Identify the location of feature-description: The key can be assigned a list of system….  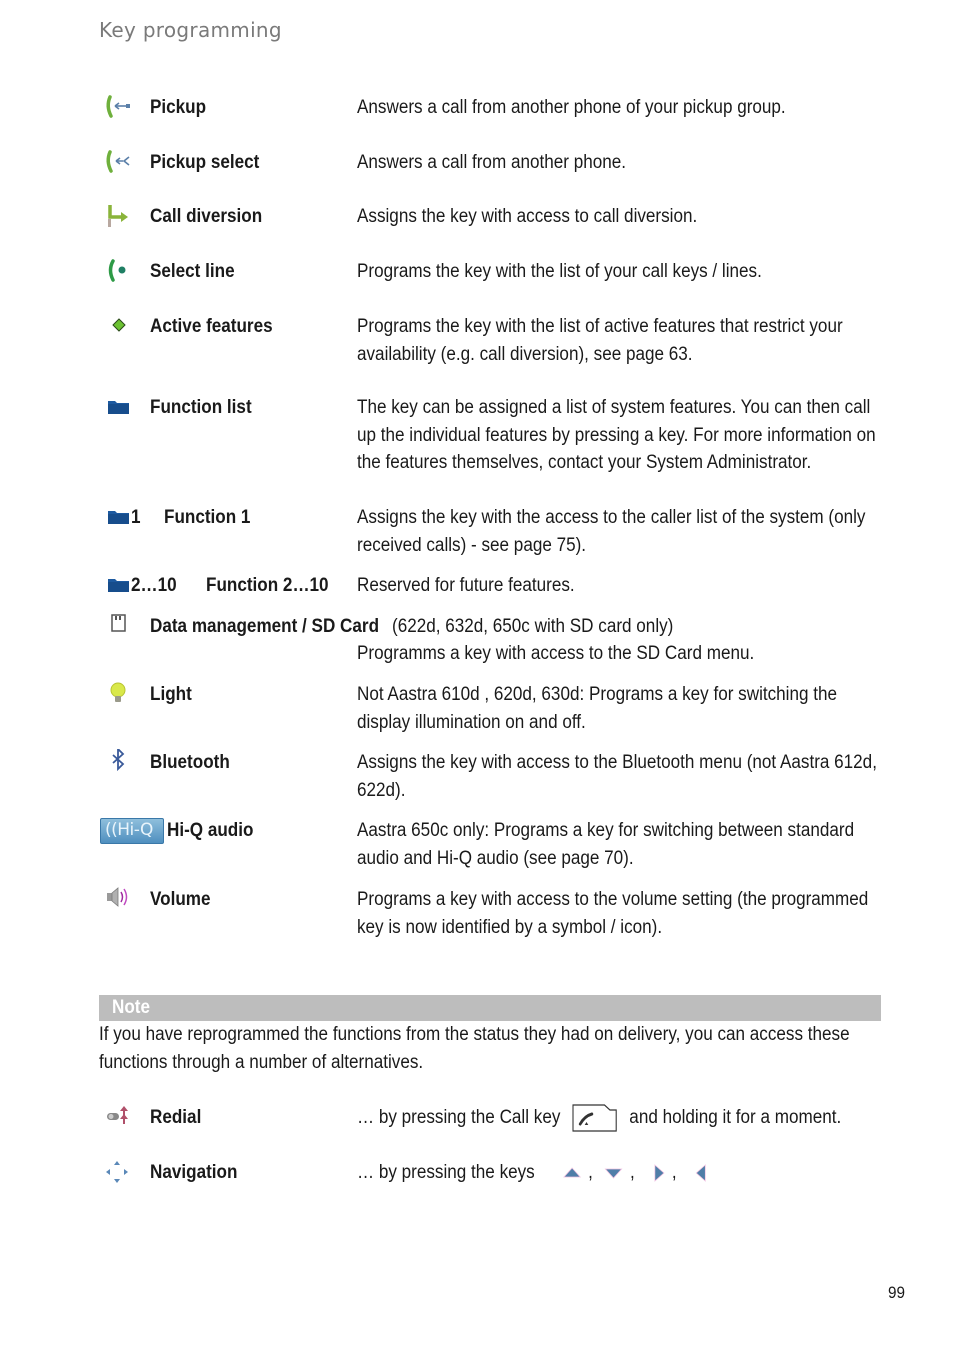
(616, 435).